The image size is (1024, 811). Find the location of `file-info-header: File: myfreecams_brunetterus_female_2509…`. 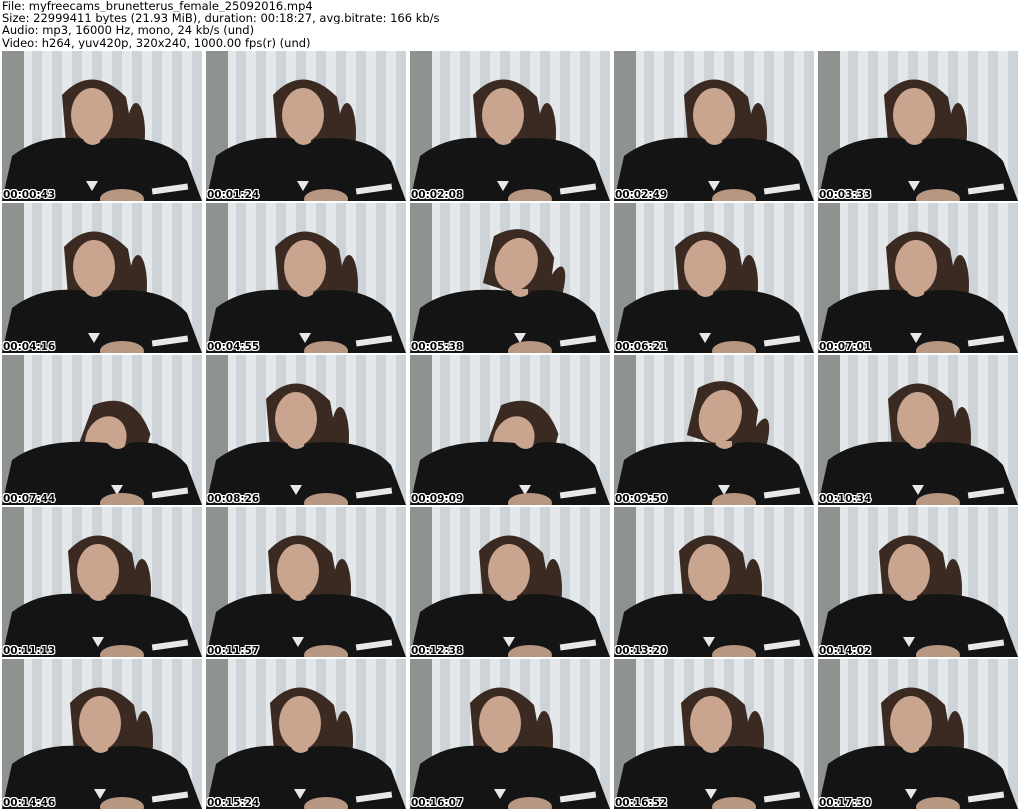

file-info-header: File: myfreecams_brunetterus_female_2509… is located at coordinates (512, 25).